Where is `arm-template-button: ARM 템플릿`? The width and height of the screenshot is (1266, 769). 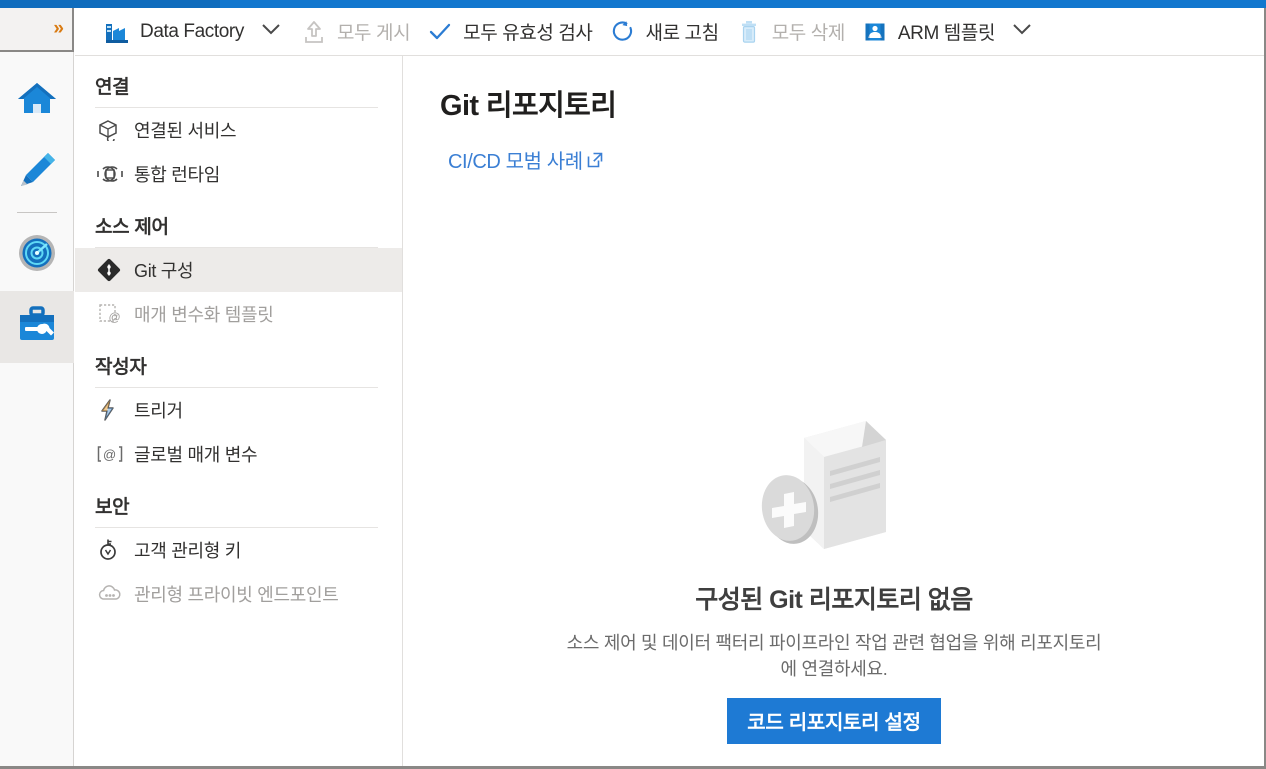
arm-template-button: ARM 템플릿 is located at coordinates (928, 32).